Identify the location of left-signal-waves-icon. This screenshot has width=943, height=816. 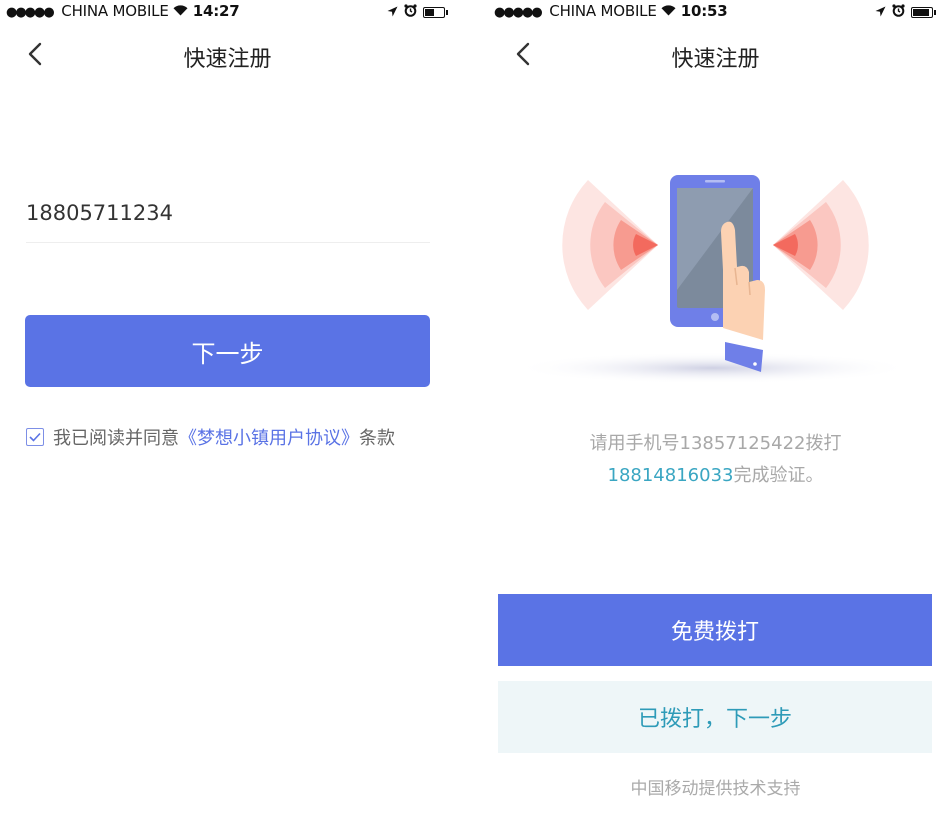
(610, 245).